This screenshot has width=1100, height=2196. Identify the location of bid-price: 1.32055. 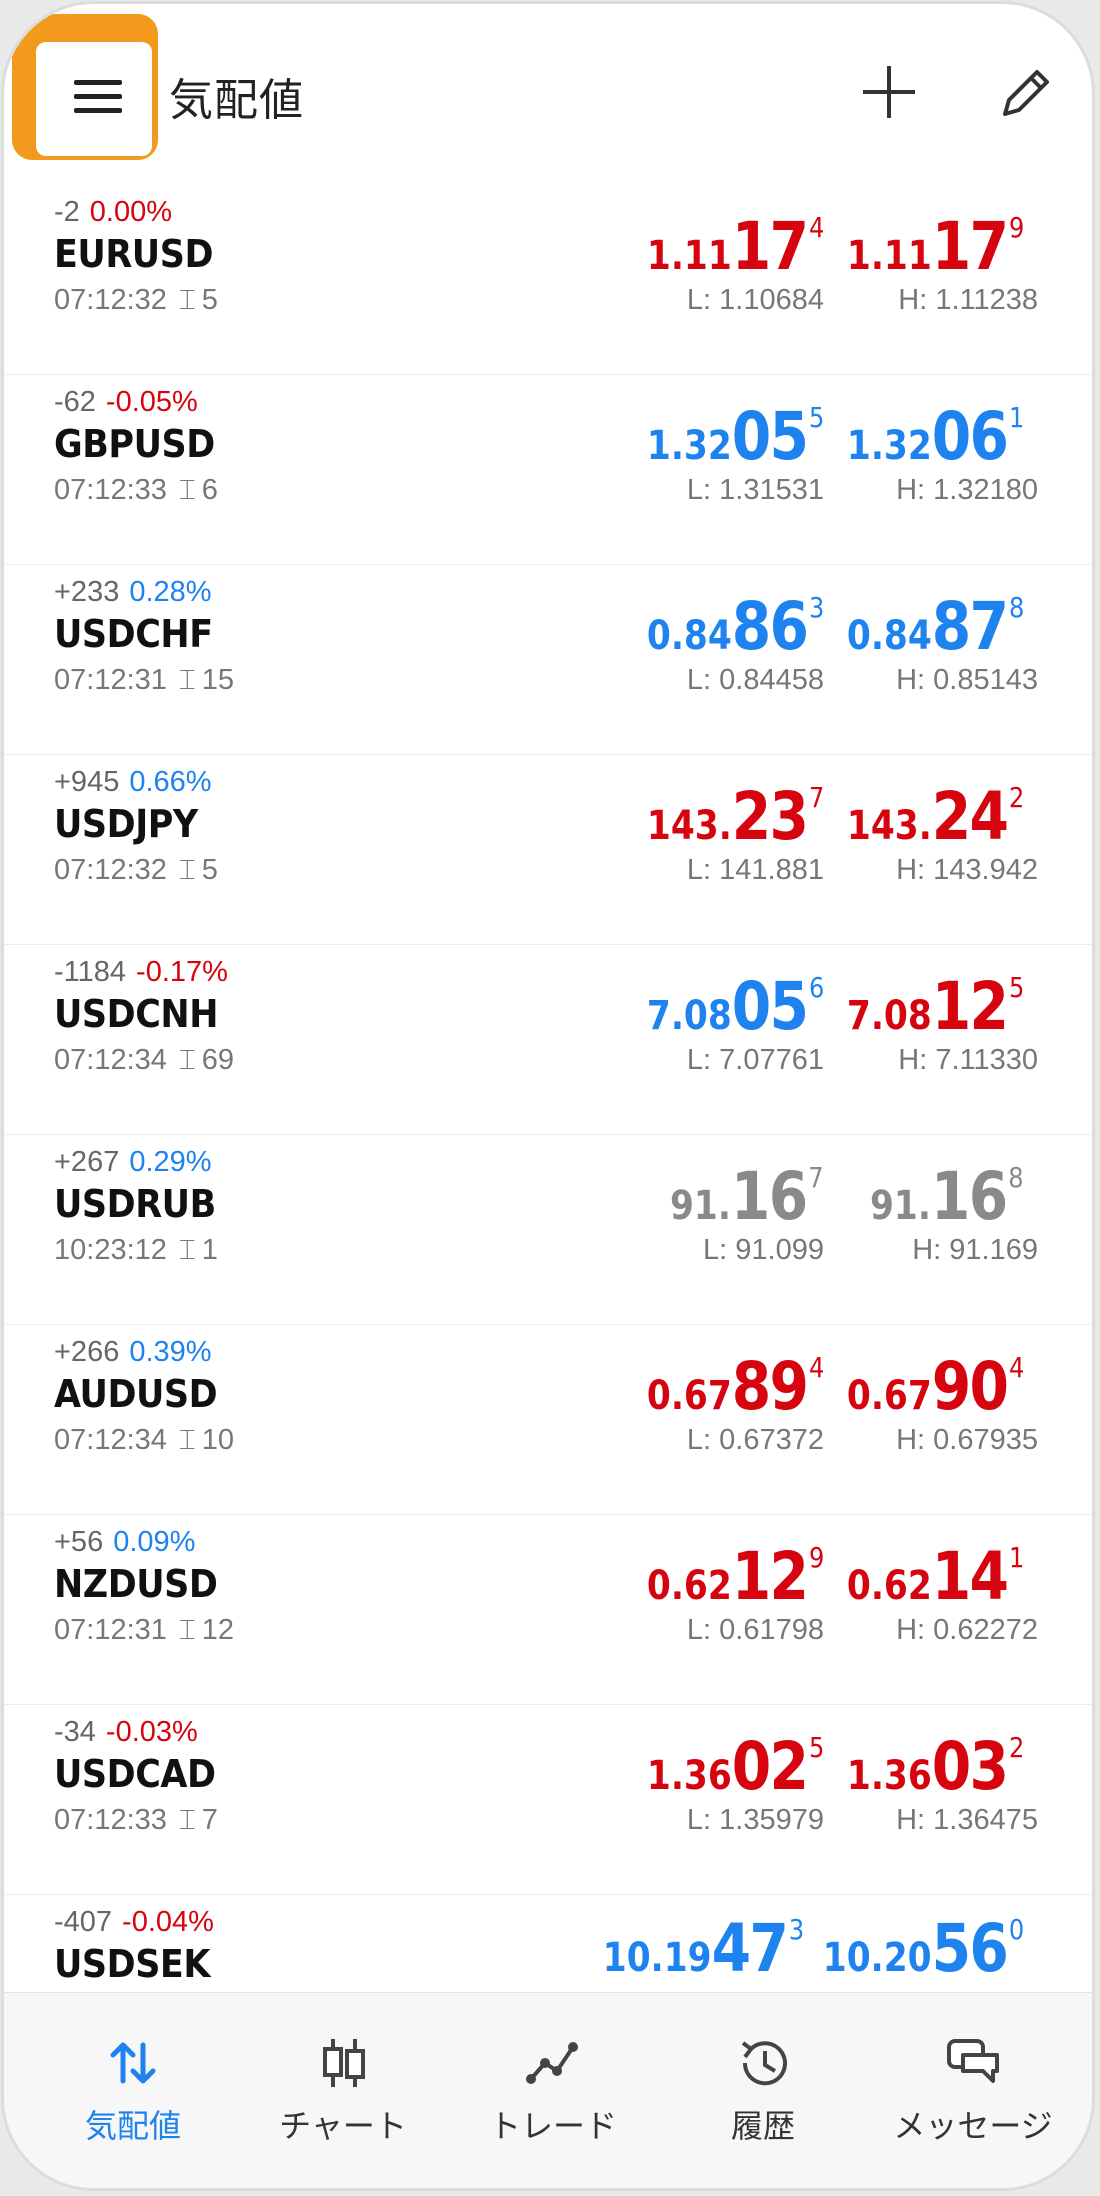
(735, 436).